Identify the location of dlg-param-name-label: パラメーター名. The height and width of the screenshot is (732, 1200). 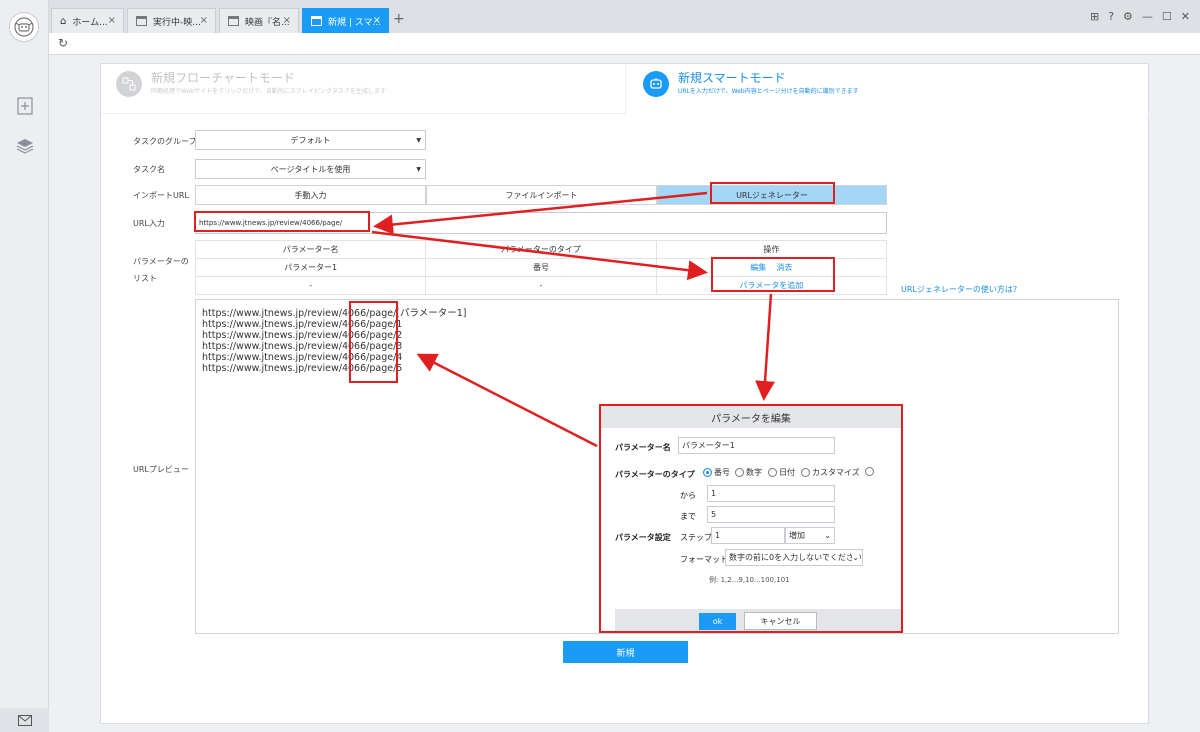
(643, 447).